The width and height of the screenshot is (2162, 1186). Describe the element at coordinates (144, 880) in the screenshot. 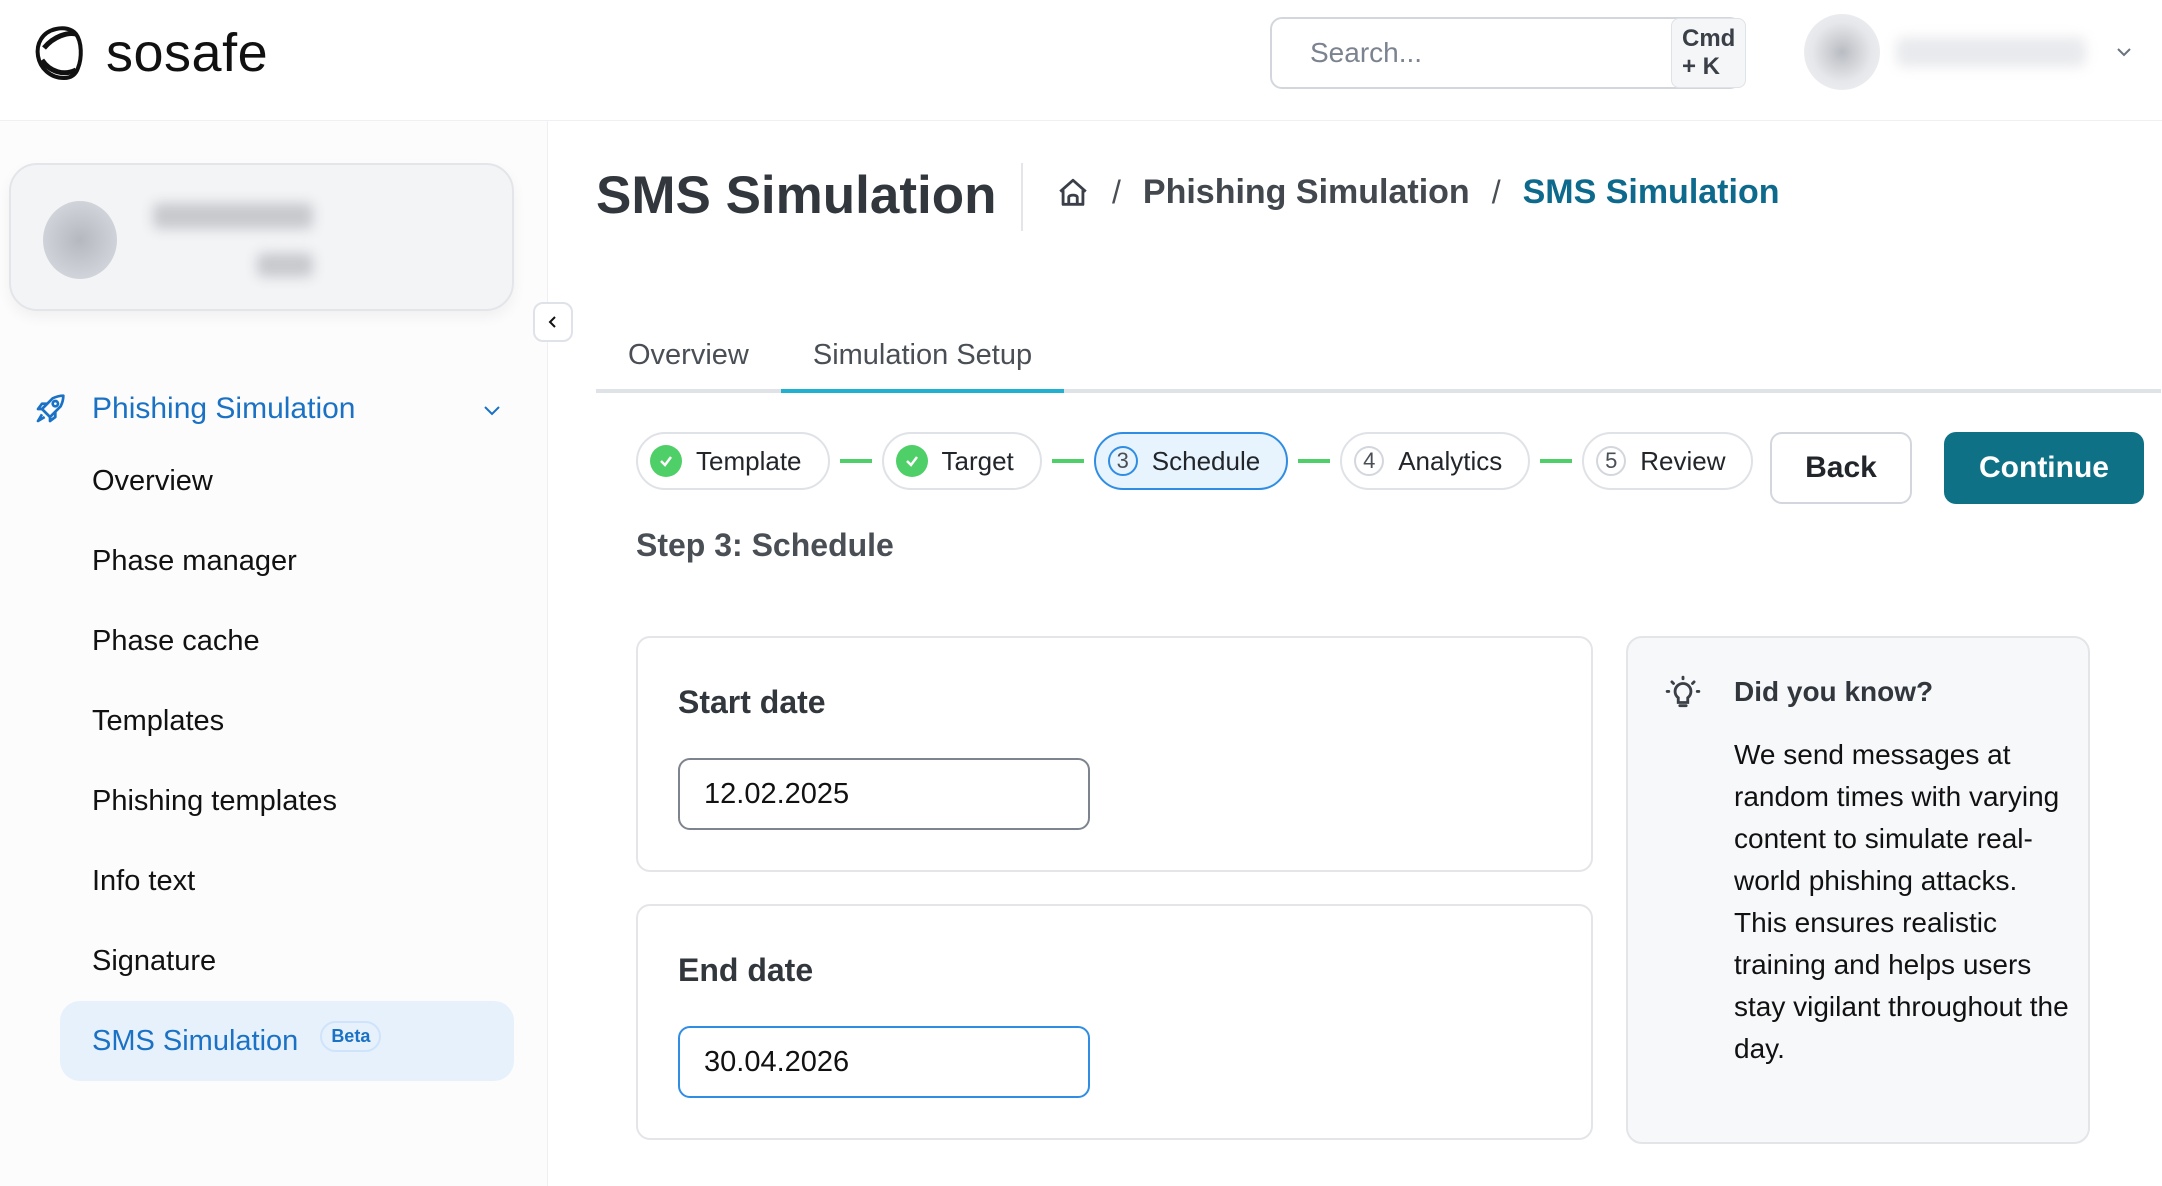

I see `sidebar-item-label: Info text` at that location.